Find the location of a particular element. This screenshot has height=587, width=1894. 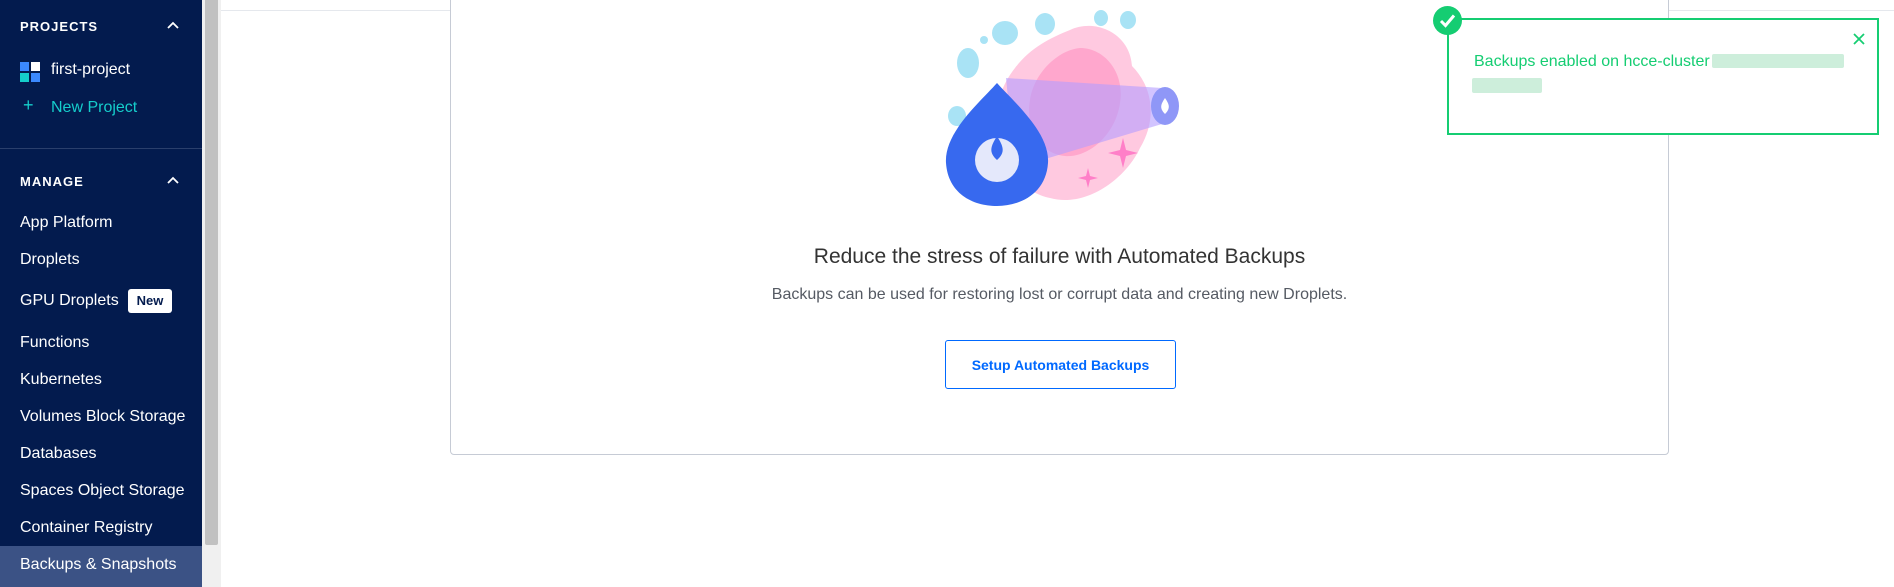

toast-message: Backups enabled on hcce-cluster is located at coordinates (1592, 61).